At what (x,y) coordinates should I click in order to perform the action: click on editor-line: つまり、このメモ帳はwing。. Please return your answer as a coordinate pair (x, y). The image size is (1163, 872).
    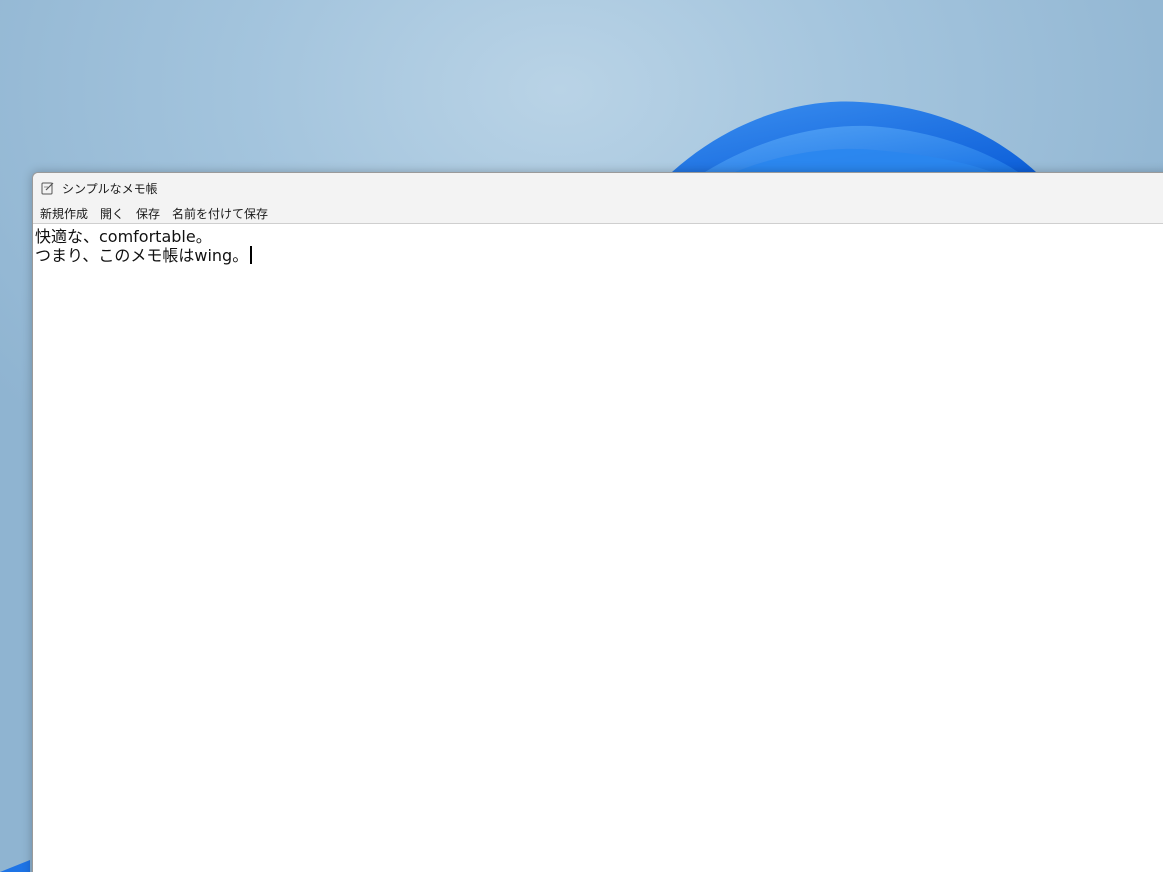
    Looking at the image, I should click on (599, 255).